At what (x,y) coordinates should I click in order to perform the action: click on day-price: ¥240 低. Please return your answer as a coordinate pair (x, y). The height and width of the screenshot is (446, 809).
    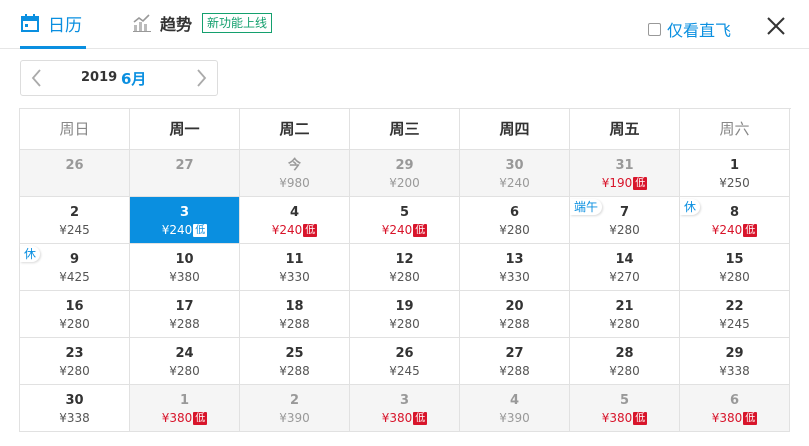
    Looking at the image, I should click on (294, 230).